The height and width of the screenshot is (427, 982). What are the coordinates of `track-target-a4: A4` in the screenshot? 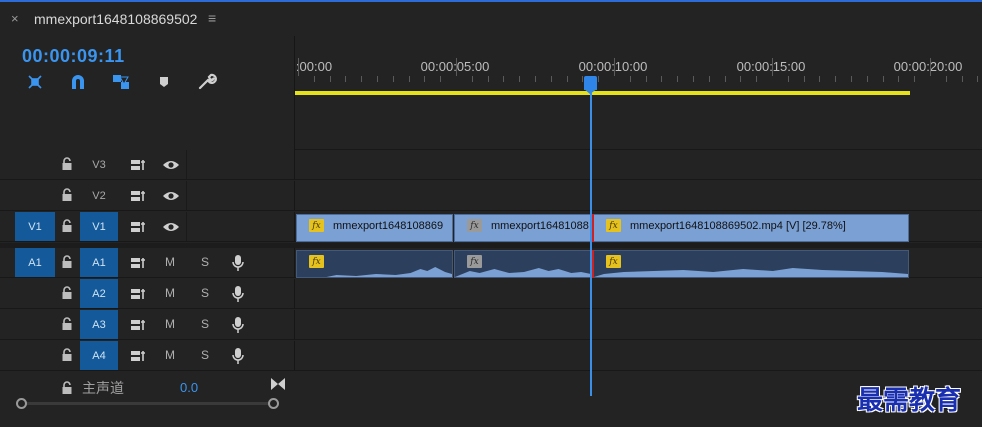 It's located at (99, 355).